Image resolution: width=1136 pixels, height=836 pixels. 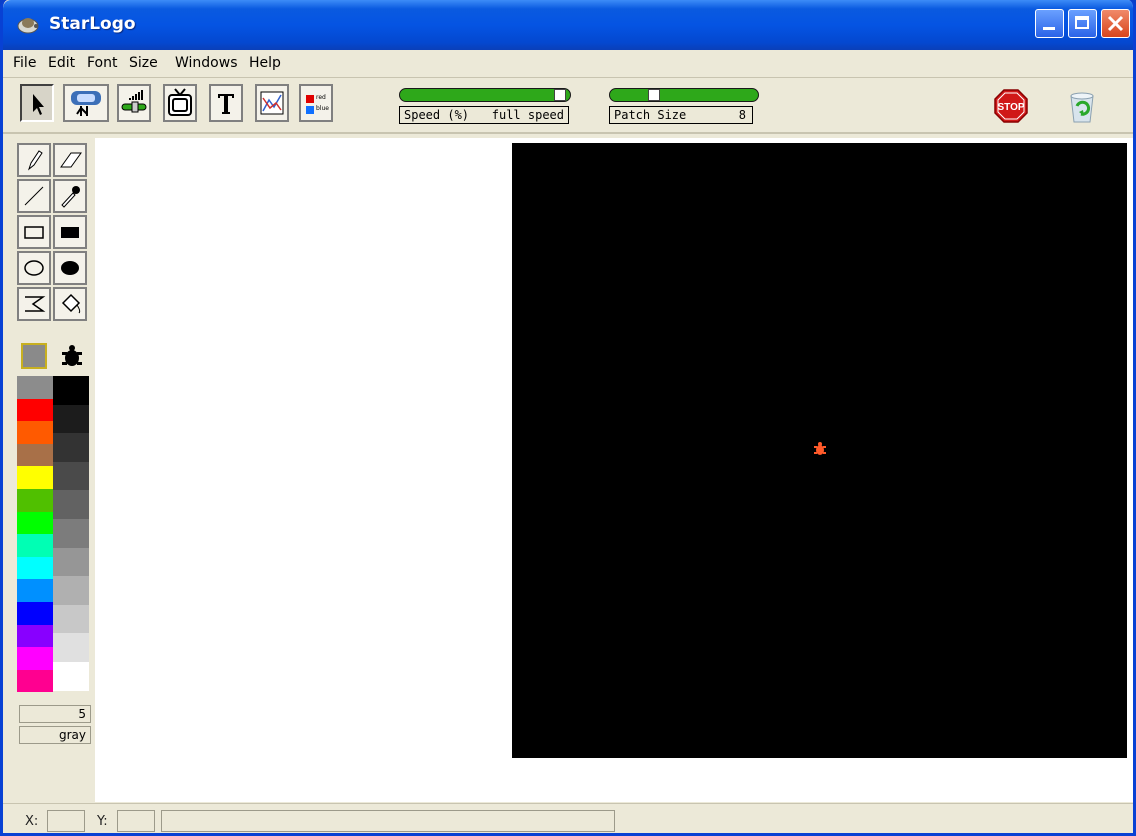 I want to click on turtle-shape-button, so click(x=72, y=356).